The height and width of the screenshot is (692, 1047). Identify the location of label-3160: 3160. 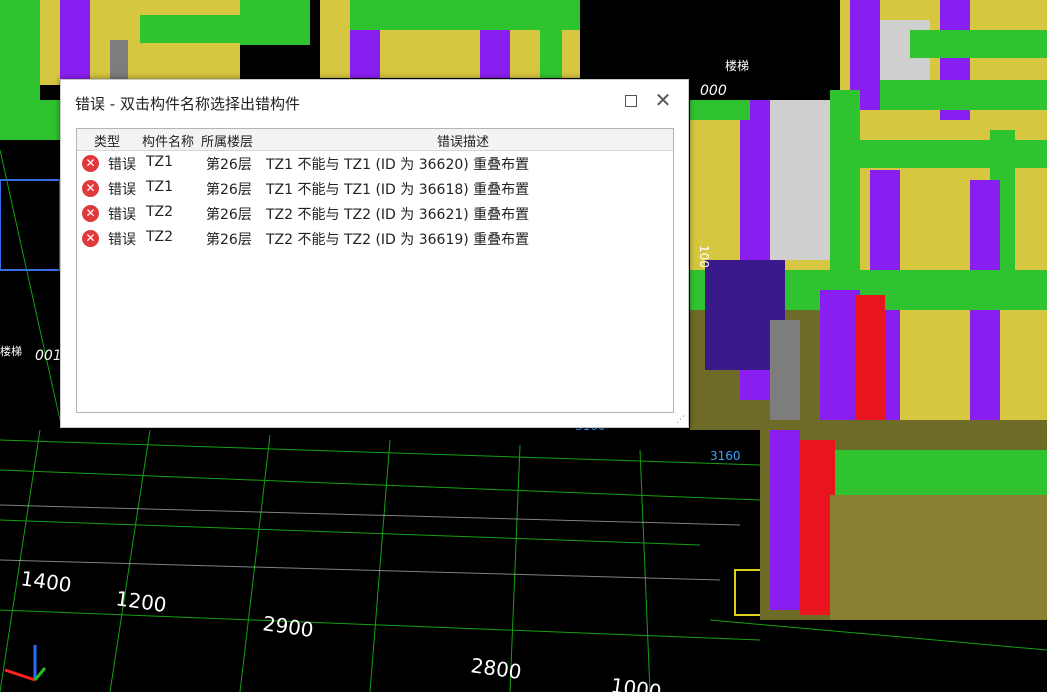
(725, 456).